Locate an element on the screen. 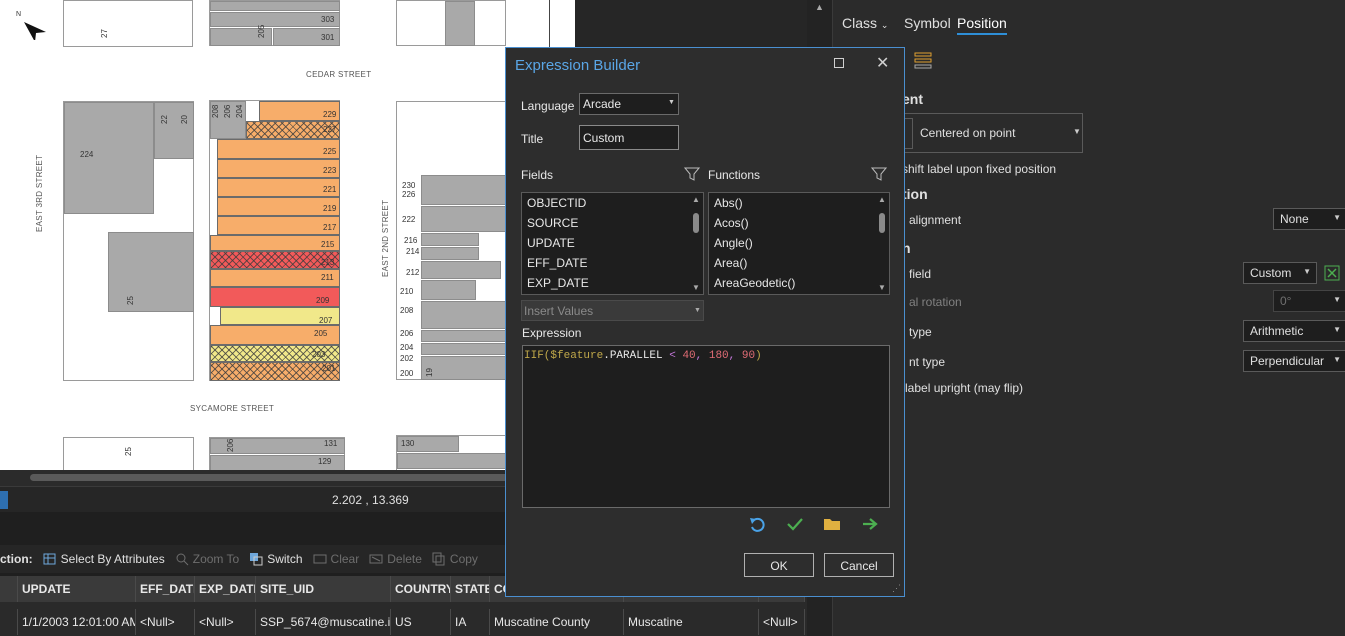 Image resolution: width=1345 pixels, height=636 pixels. list-item: UPDATE is located at coordinates (612, 243).